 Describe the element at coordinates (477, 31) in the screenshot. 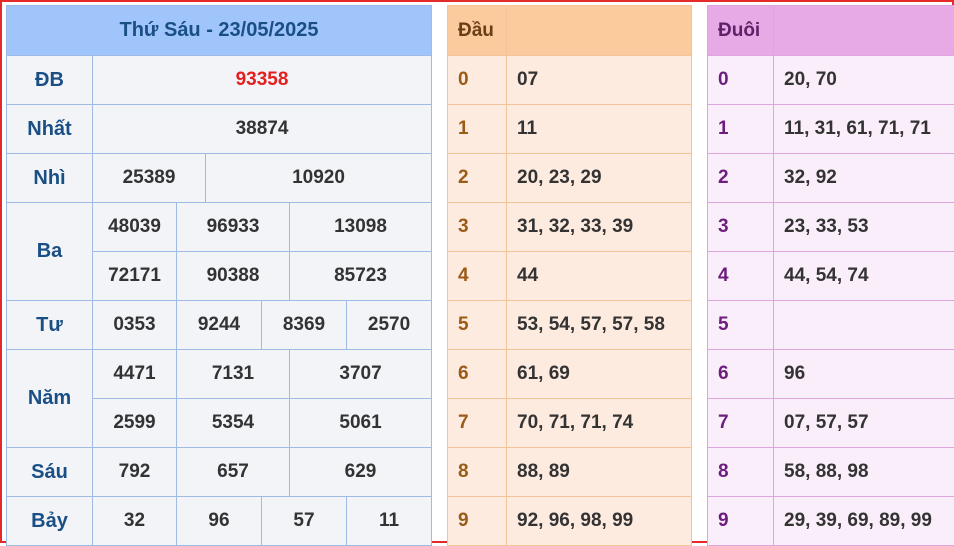

I see `dau-header: Đầu` at that location.